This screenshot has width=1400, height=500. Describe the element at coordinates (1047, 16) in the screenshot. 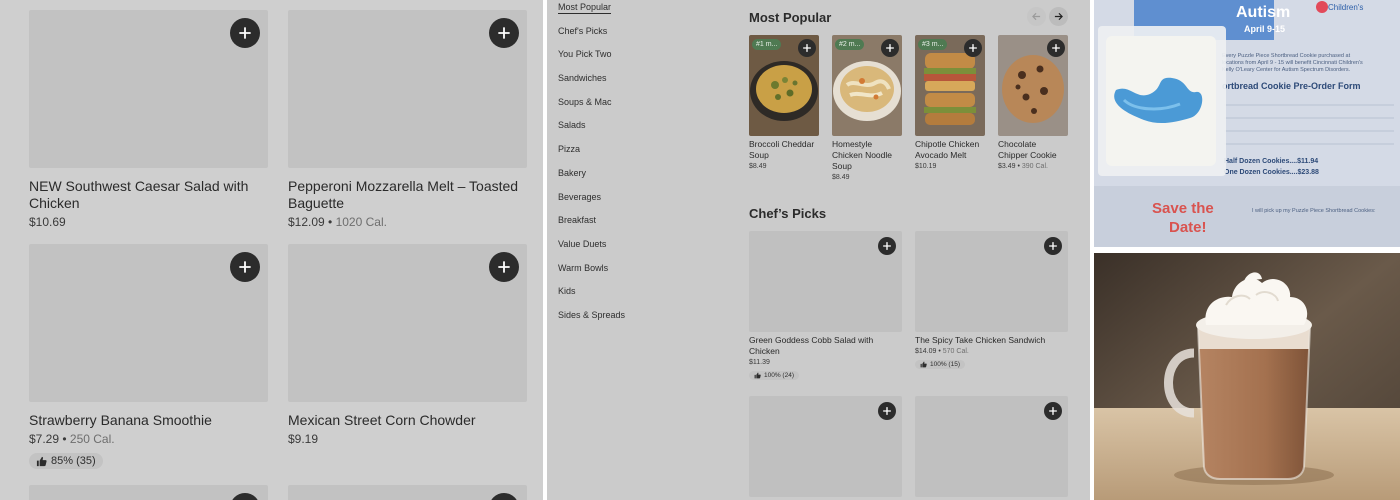

I see `carousel-arrows` at that location.